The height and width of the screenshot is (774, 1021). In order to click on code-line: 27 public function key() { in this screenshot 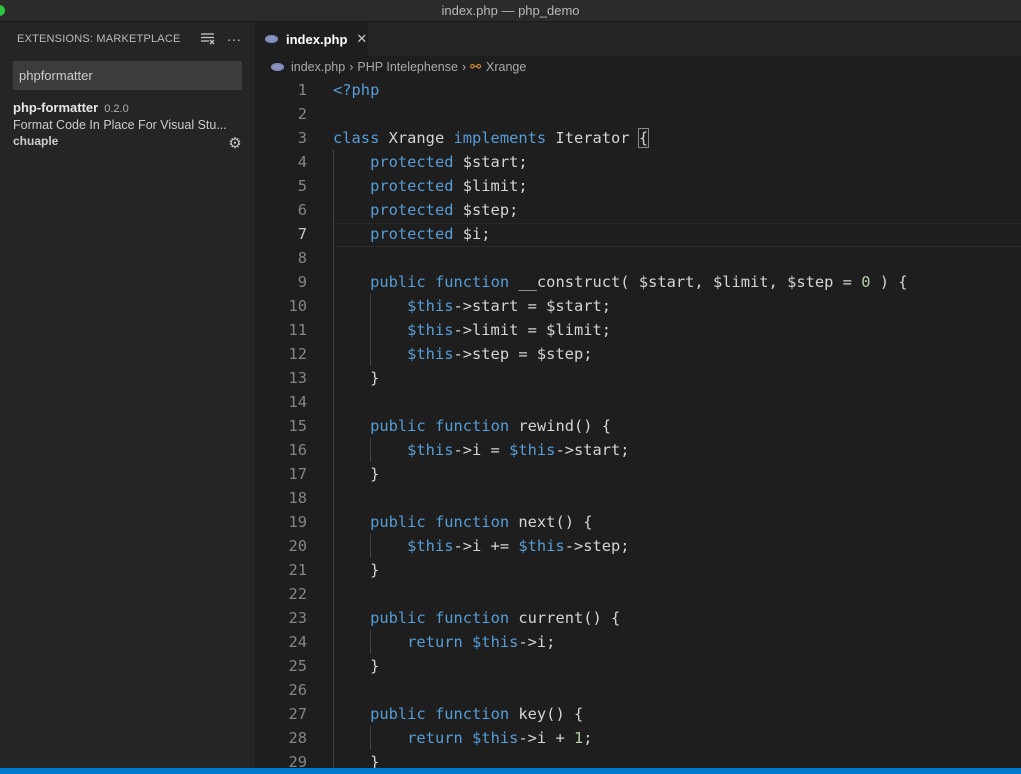, I will do `click(638, 714)`.